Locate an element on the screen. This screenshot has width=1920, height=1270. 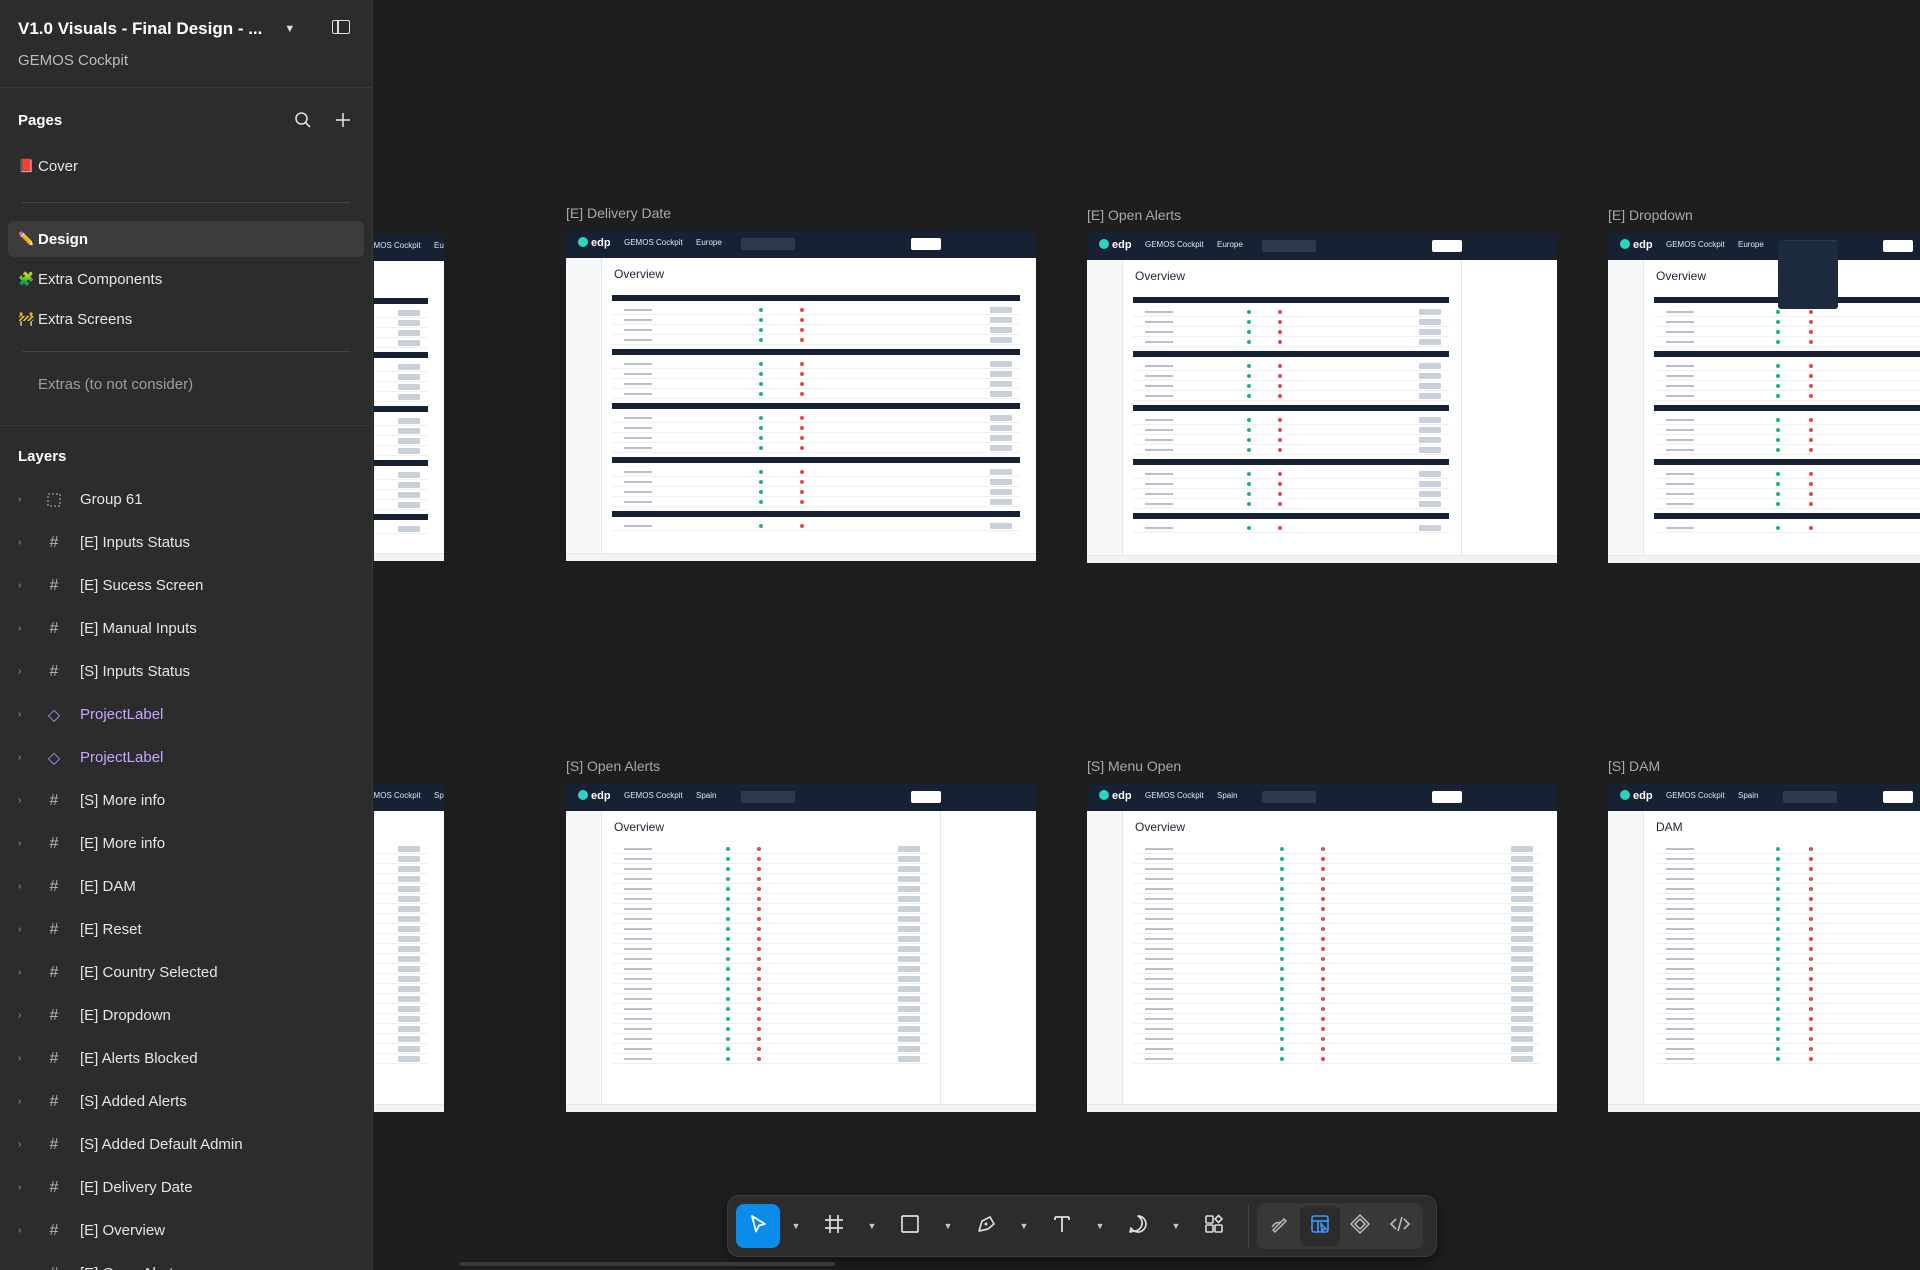
layer-item: › # [S] Added Default Admin is located at coordinates (186, 1144).